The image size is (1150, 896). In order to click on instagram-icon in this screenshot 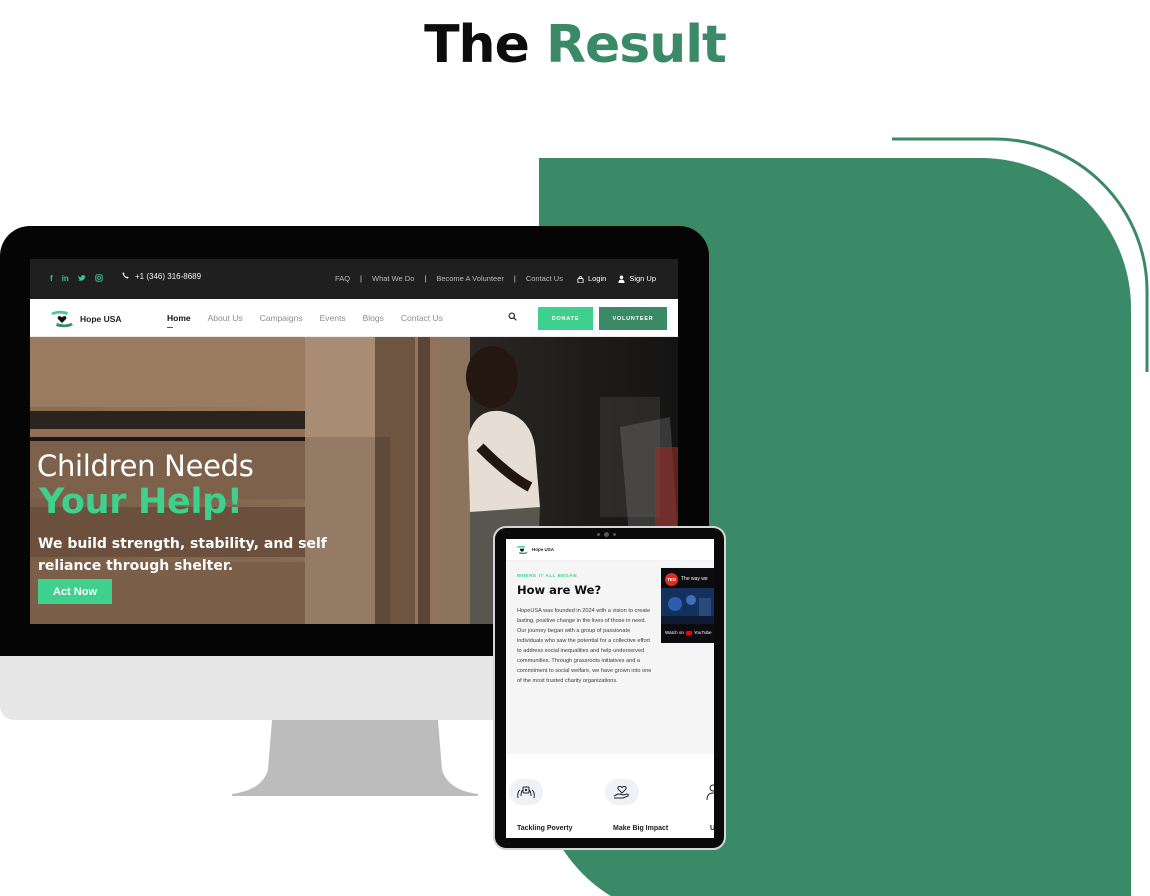, I will do `click(99, 279)`.